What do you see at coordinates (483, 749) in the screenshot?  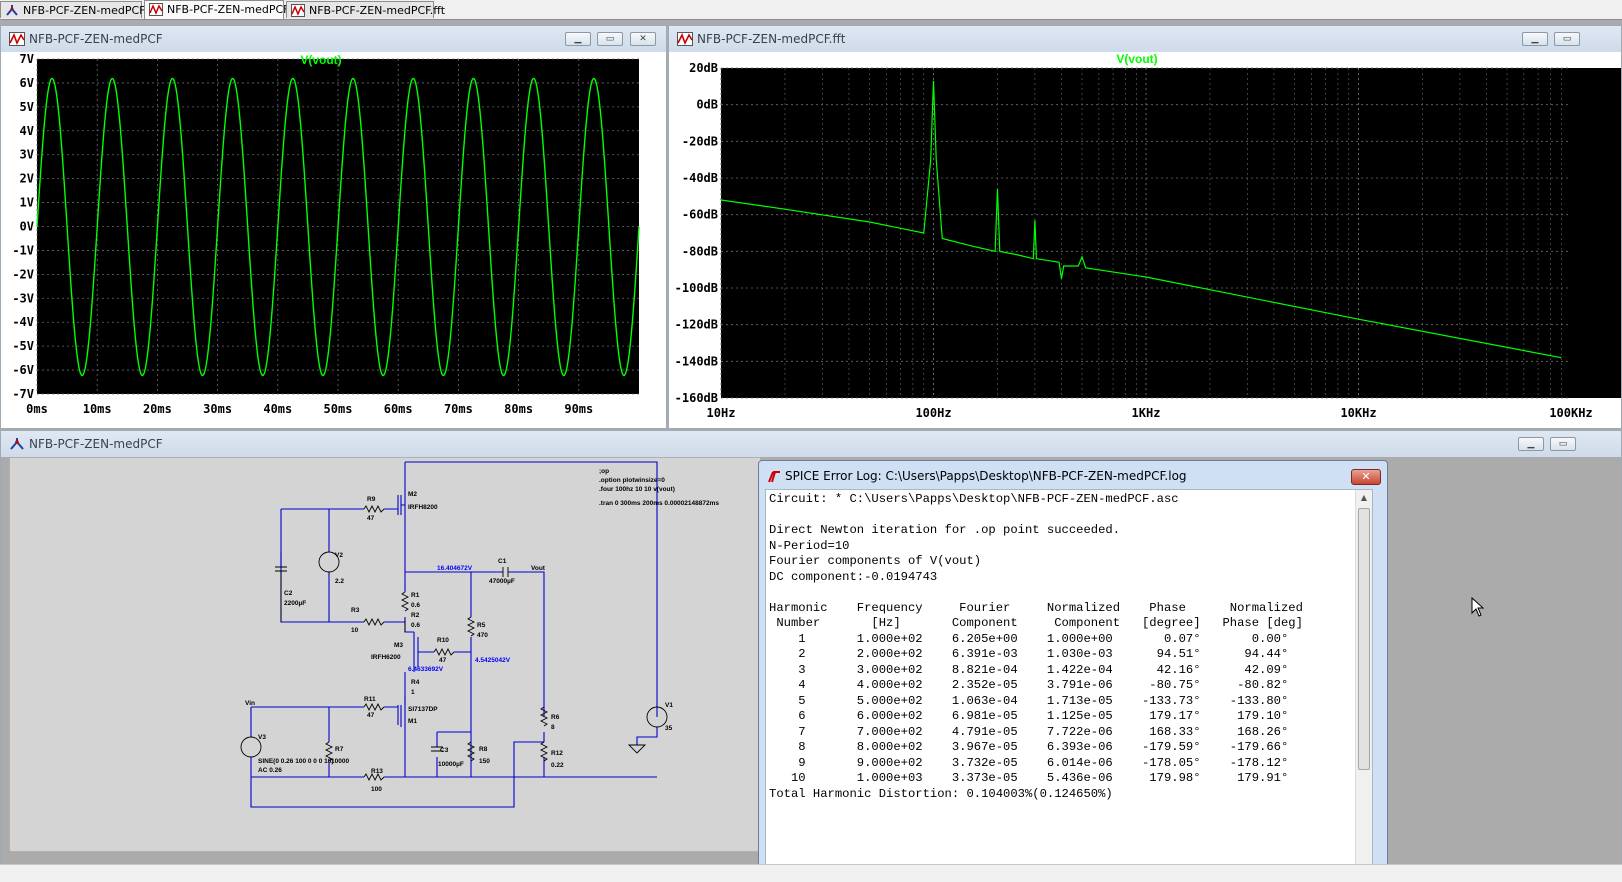 I see `svg-text: R8` at bounding box center [483, 749].